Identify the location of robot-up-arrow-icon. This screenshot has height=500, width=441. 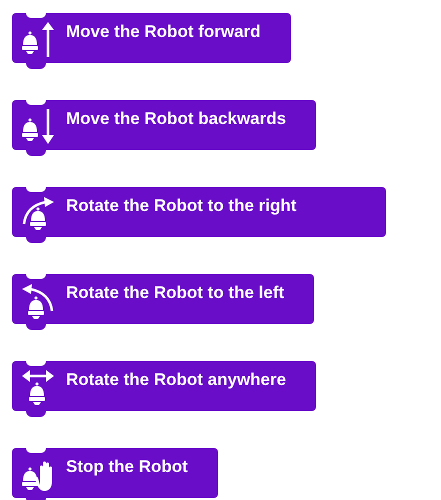
(38, 39).